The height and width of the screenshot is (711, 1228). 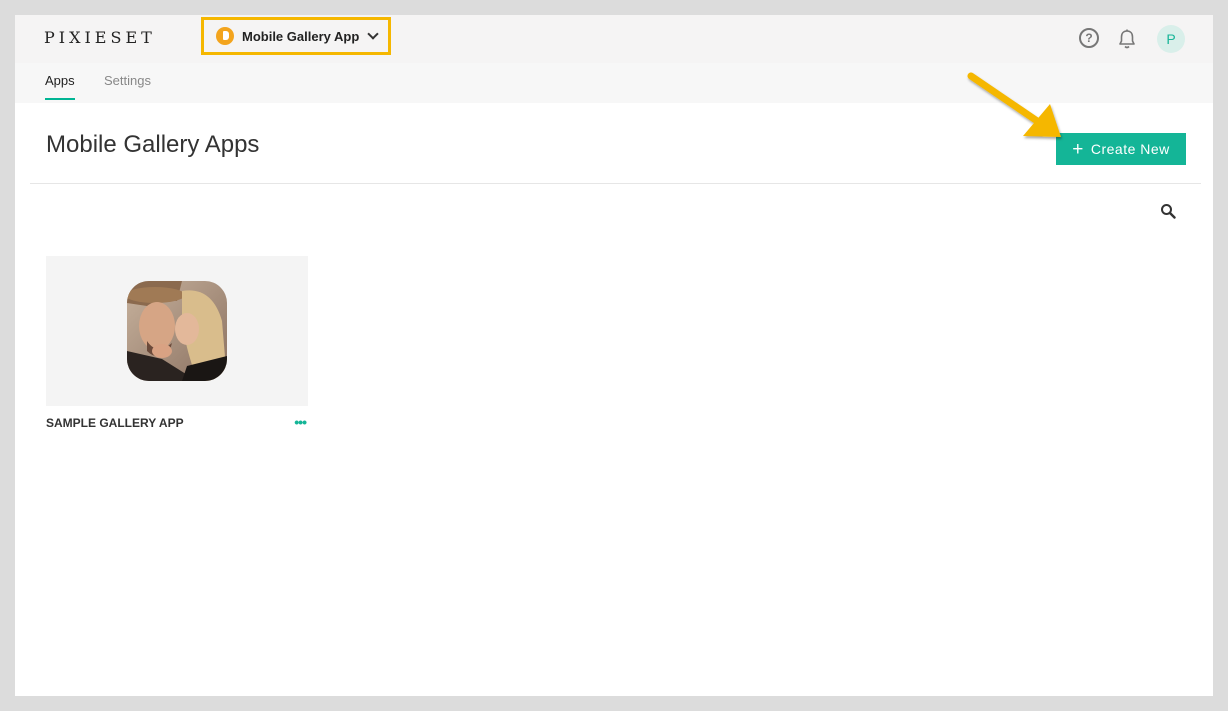 What do you see at coordinates (614, 39) in the screenshot?
I see `top-bar: PIXIESET Mobile Gallery App ? P` at bounding box center [614, 39].